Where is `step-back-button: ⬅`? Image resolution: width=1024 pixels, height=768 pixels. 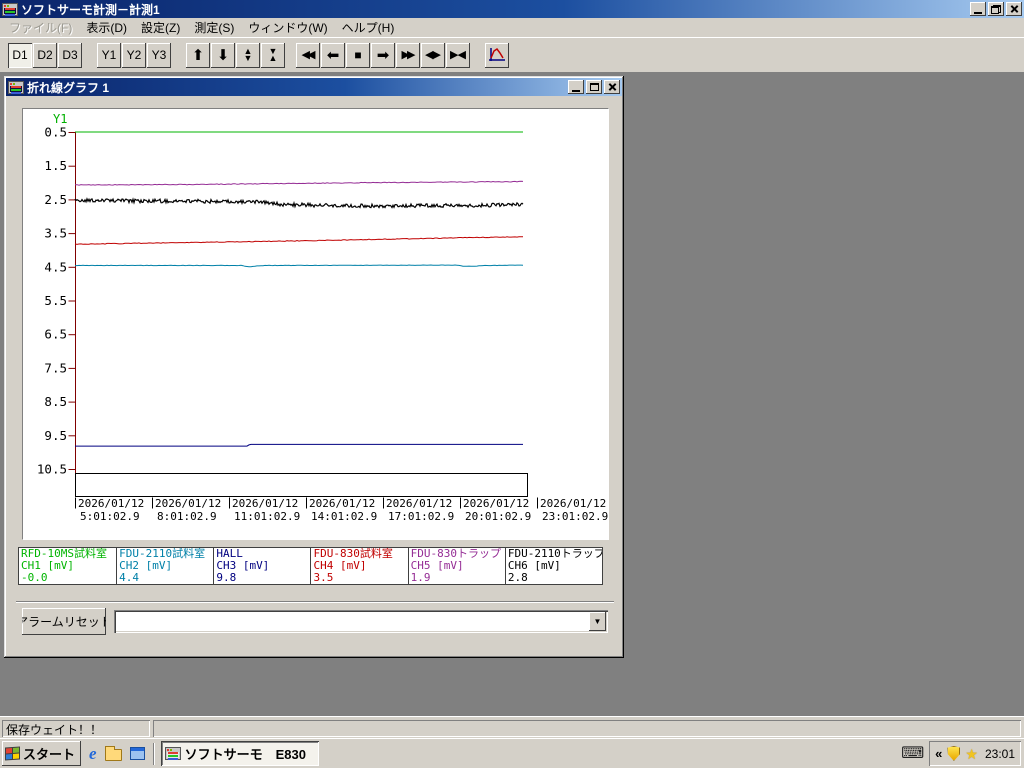 step-back-button: ⬅ is located at coordinates (333, 55).